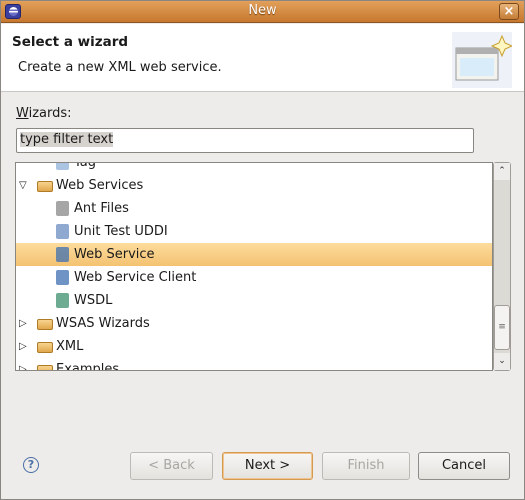 The width and height of the screenshot is (525, 500). What do you see at coordinates (254, 168) in the screenshot?
I see `tree-item: Tag` at bounding box center [254, 168].